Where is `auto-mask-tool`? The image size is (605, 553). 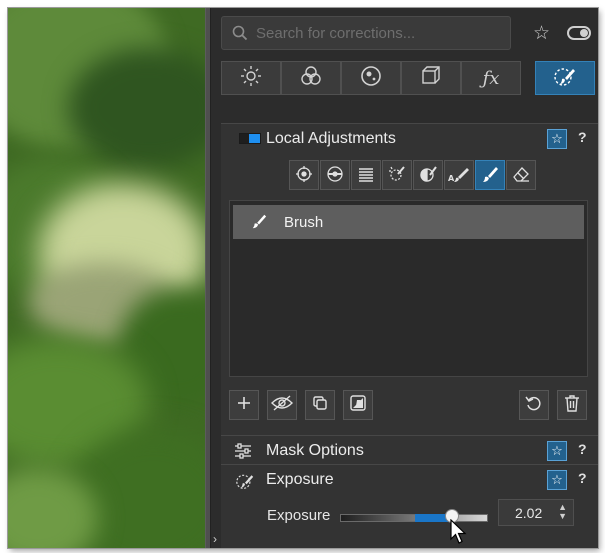 auto-mask-tool is located at coordinates (397, 175).